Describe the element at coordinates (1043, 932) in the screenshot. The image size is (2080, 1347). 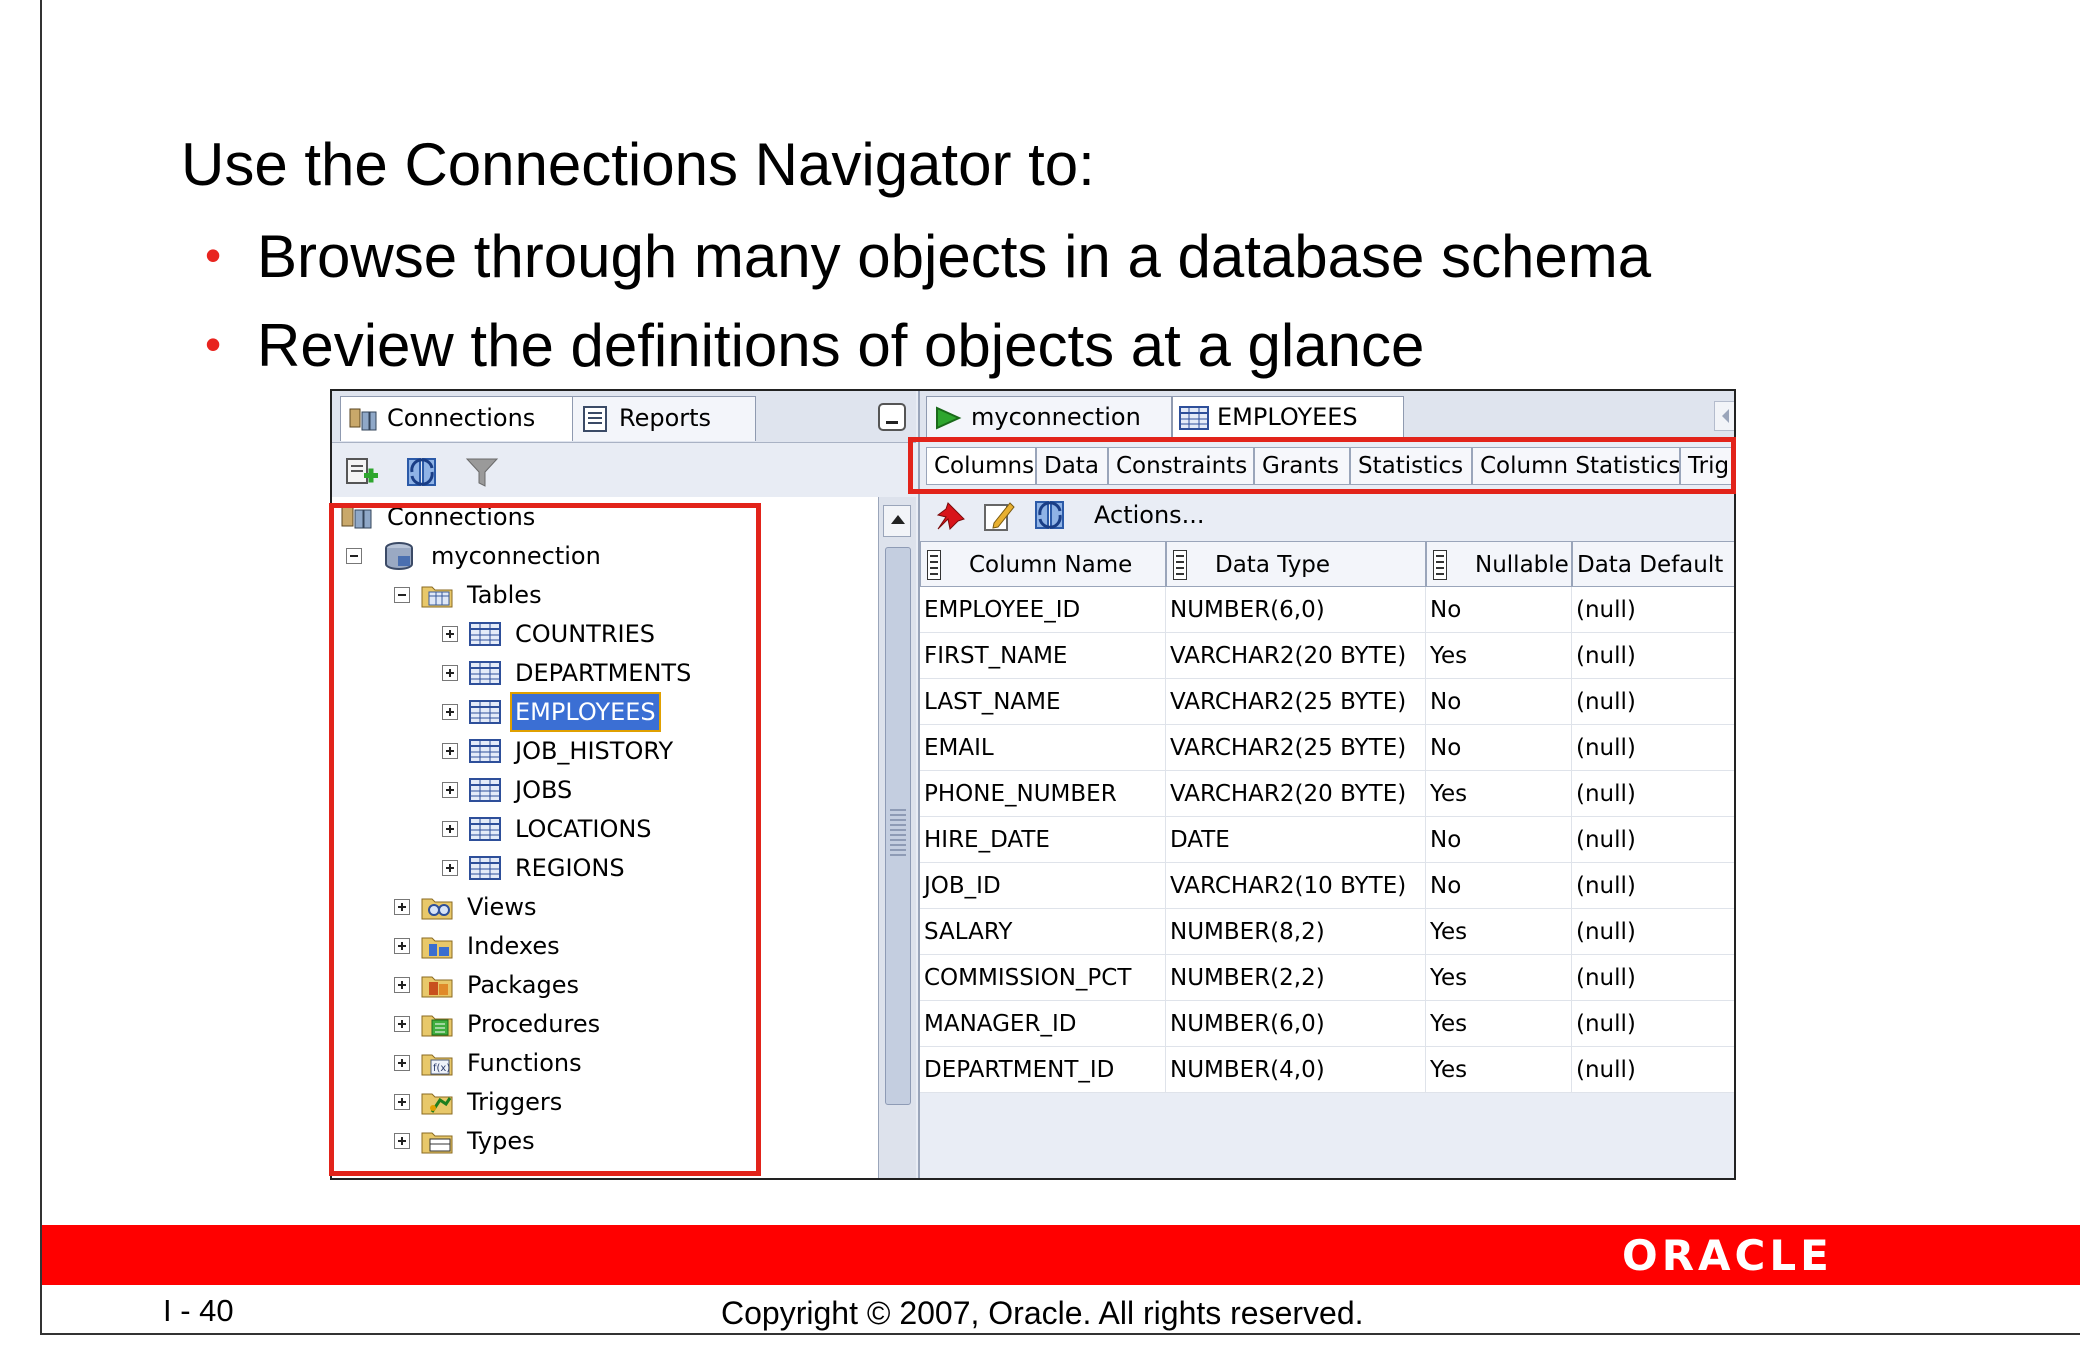
I see `cell-column-name: SALARY` at that location.